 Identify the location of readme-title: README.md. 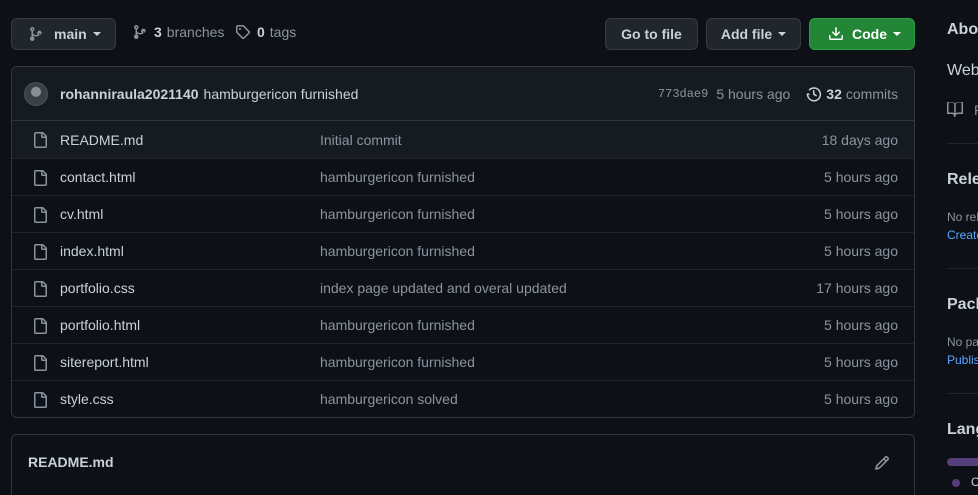
(71, 462).